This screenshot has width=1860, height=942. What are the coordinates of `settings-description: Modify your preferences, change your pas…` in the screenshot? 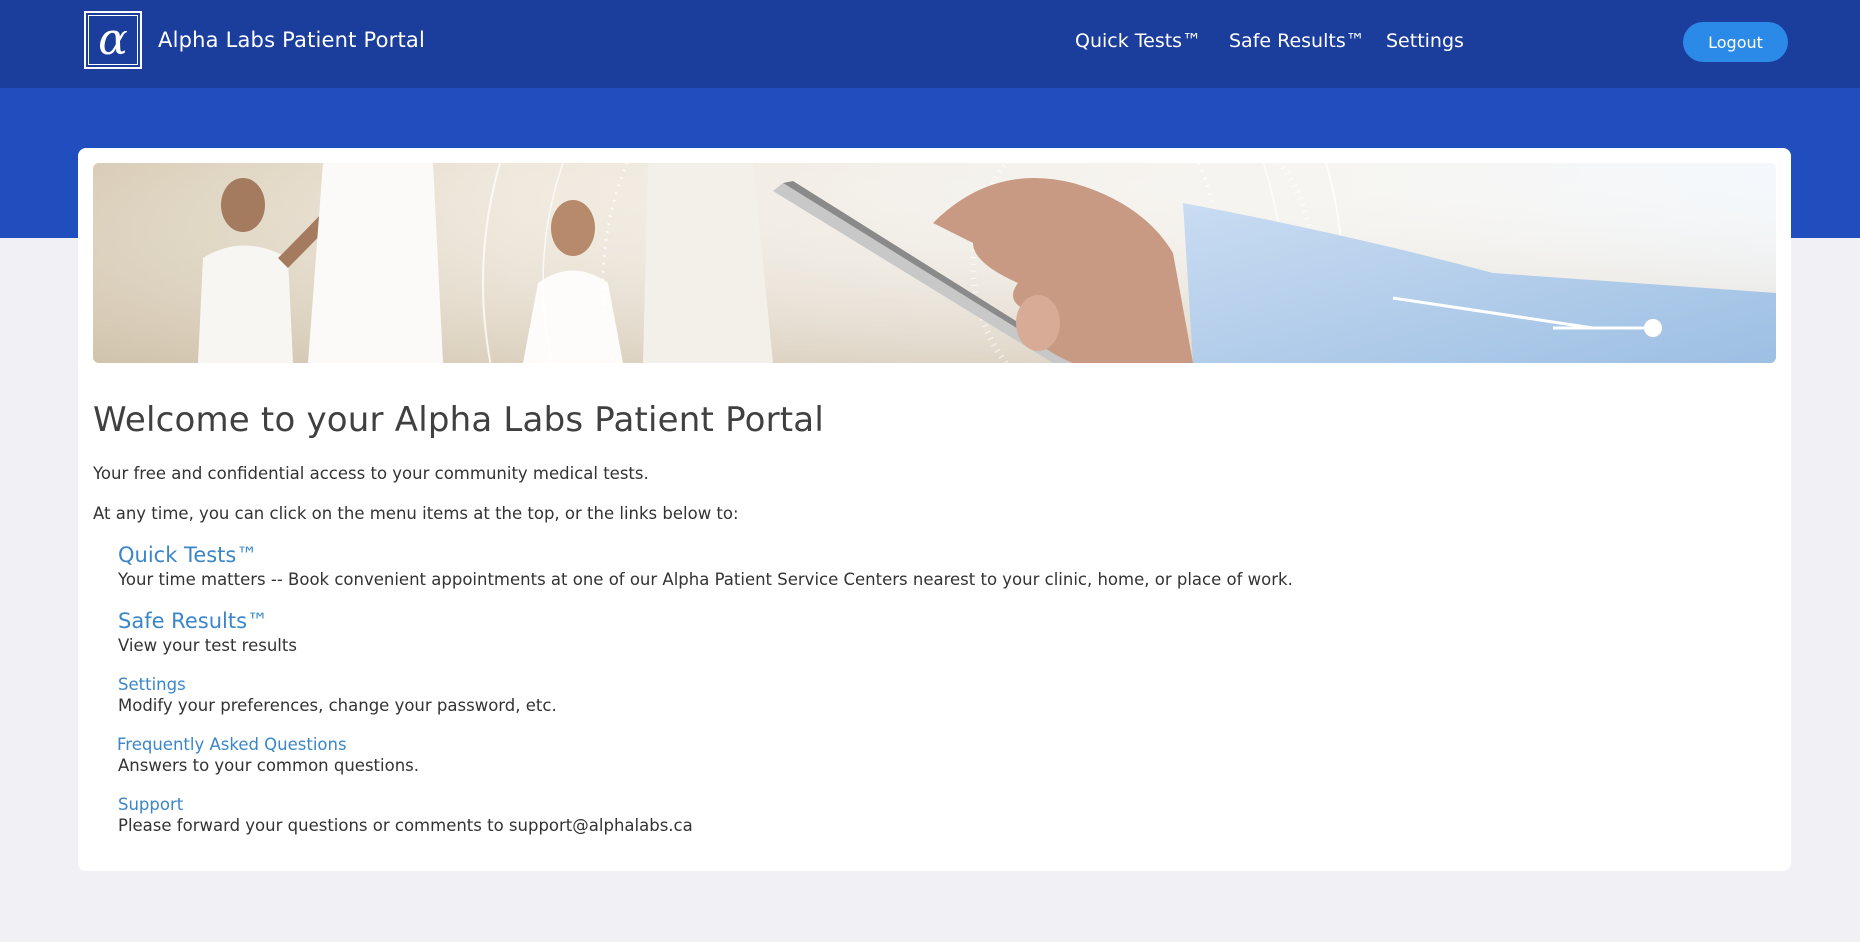 It's located at (337, 705).